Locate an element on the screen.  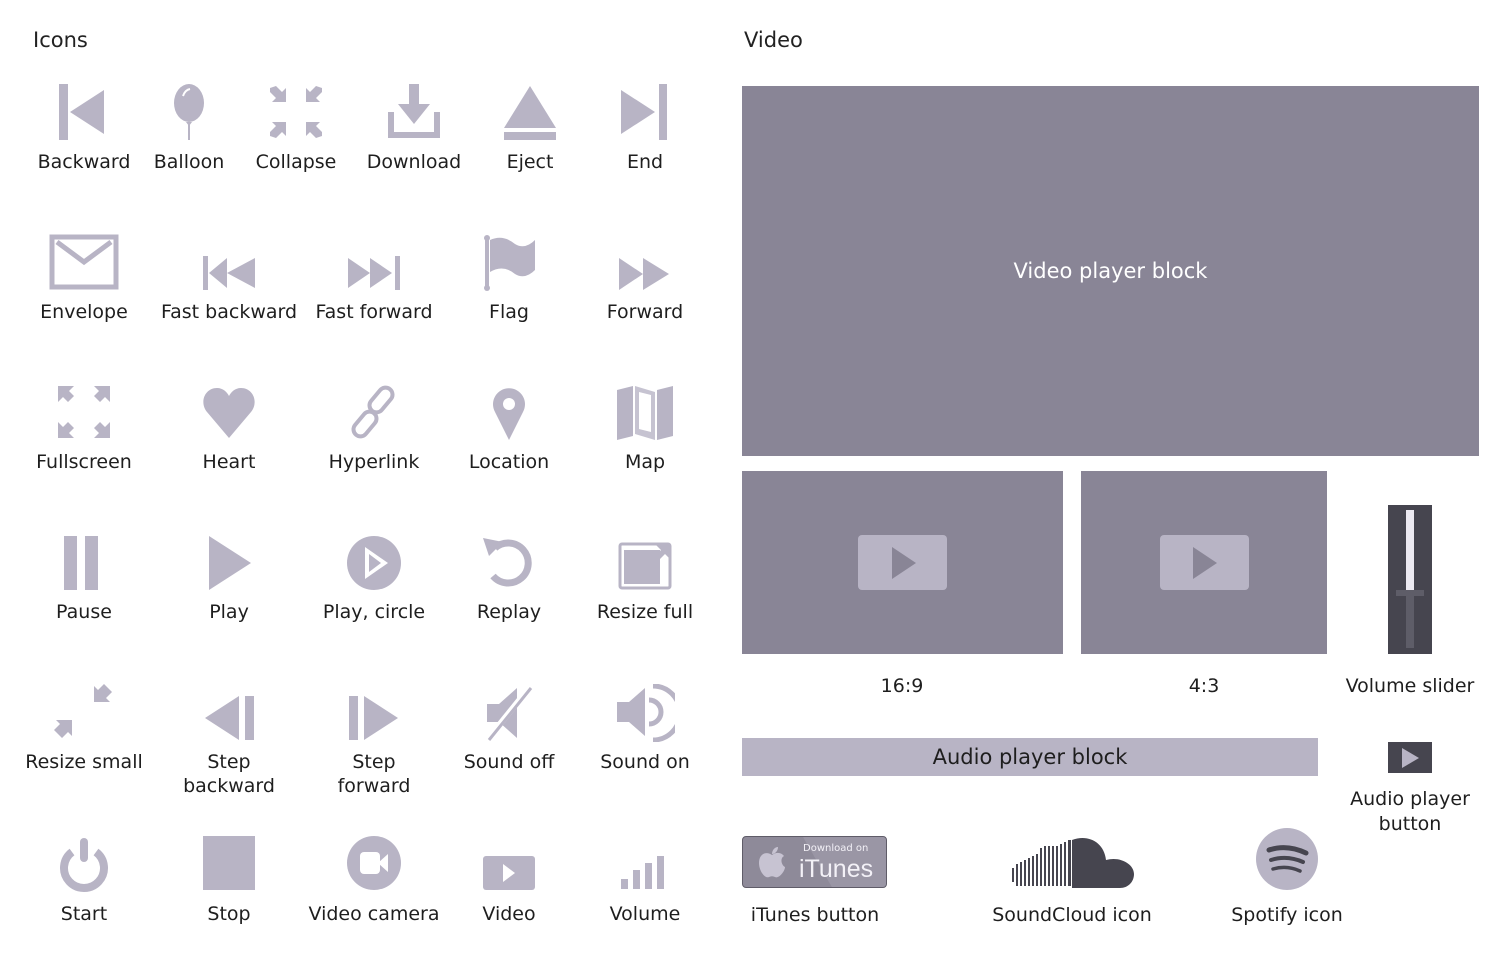
icon-cell-step-backward: Step backward is located at coordinates (229, 741).